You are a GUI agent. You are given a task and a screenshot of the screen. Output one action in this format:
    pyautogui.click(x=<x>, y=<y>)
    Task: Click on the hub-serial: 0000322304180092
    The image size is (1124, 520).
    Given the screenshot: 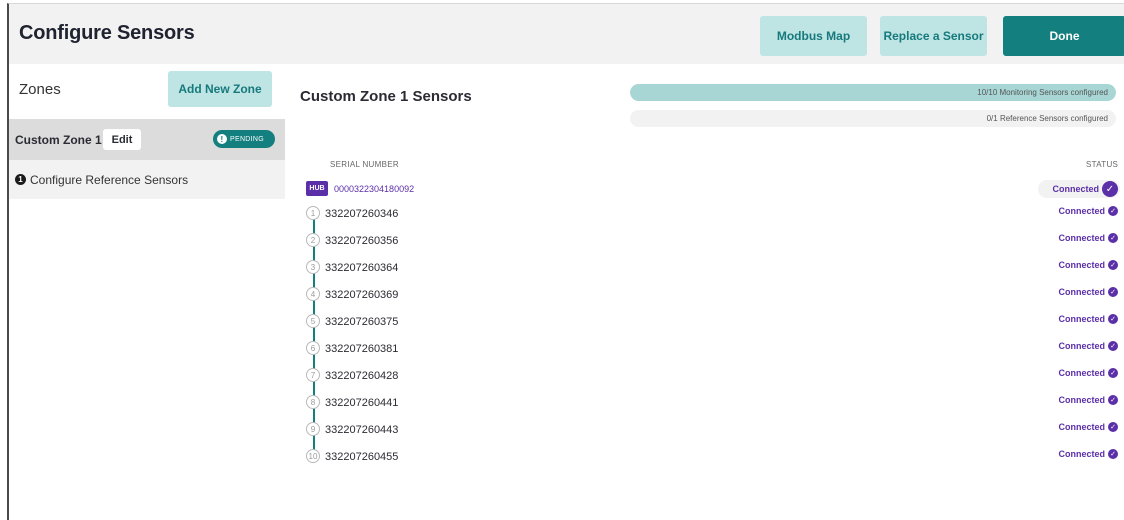 What is the action you would take?
    pyautogui.click(x=374, y=189)
    